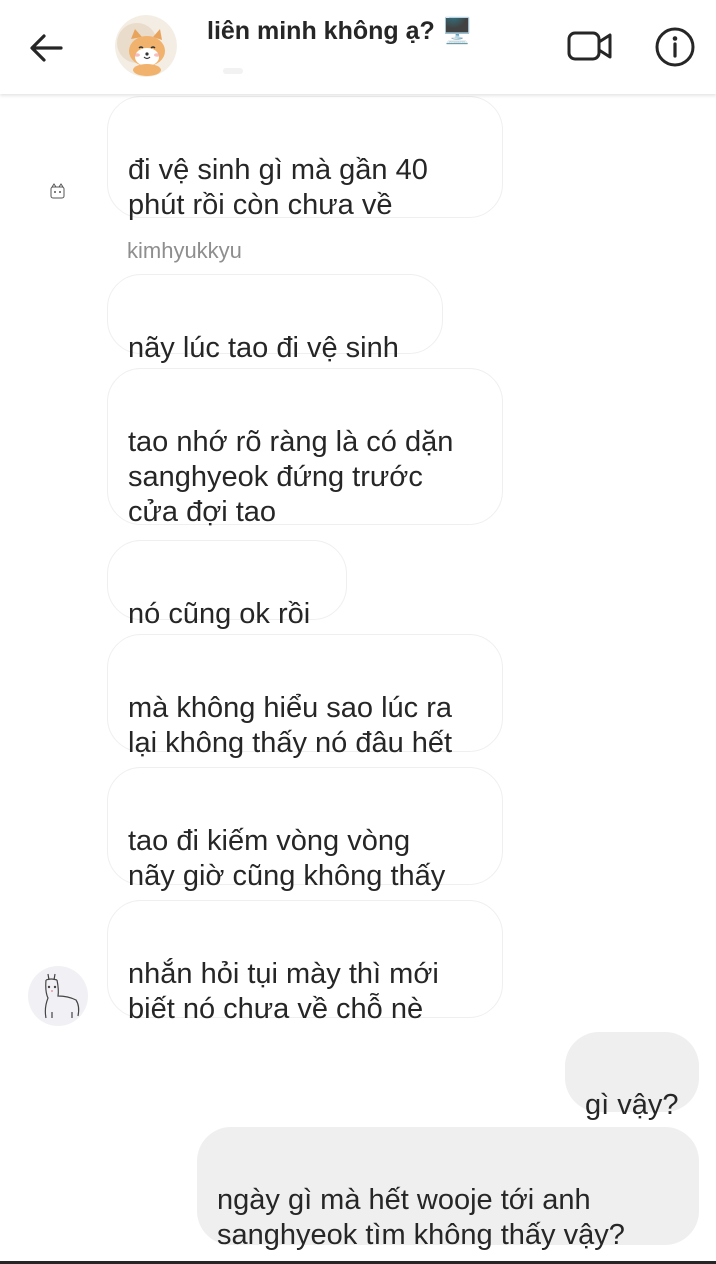 The width and height of the screenshot is (716, 1264). Describe the element at coordinates (340, 31) in the screenshot. I see `conversation-title: liên minh không ạ? 🖥️` at that location.